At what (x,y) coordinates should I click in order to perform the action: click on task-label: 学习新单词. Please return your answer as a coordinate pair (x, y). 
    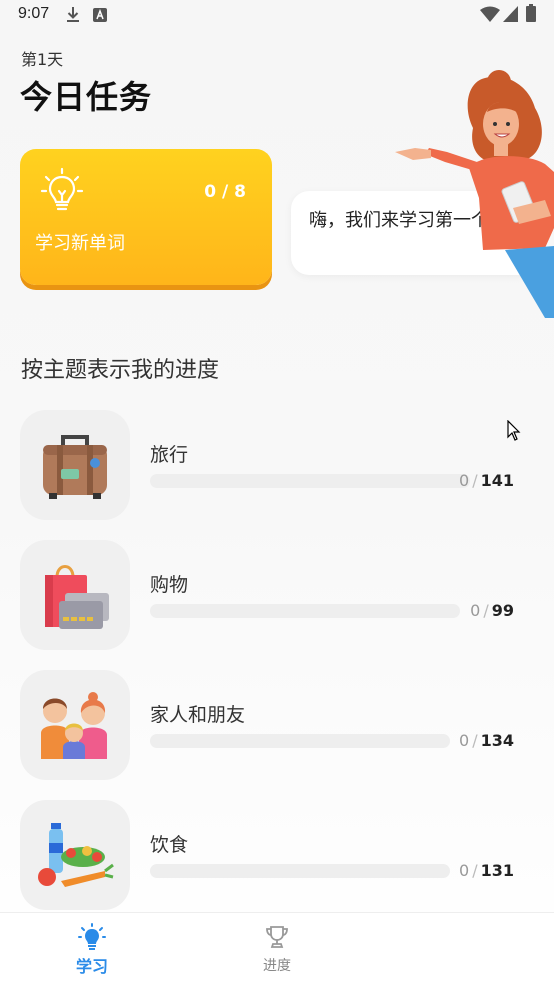
    Looking at the image, I should click on (80, 243).